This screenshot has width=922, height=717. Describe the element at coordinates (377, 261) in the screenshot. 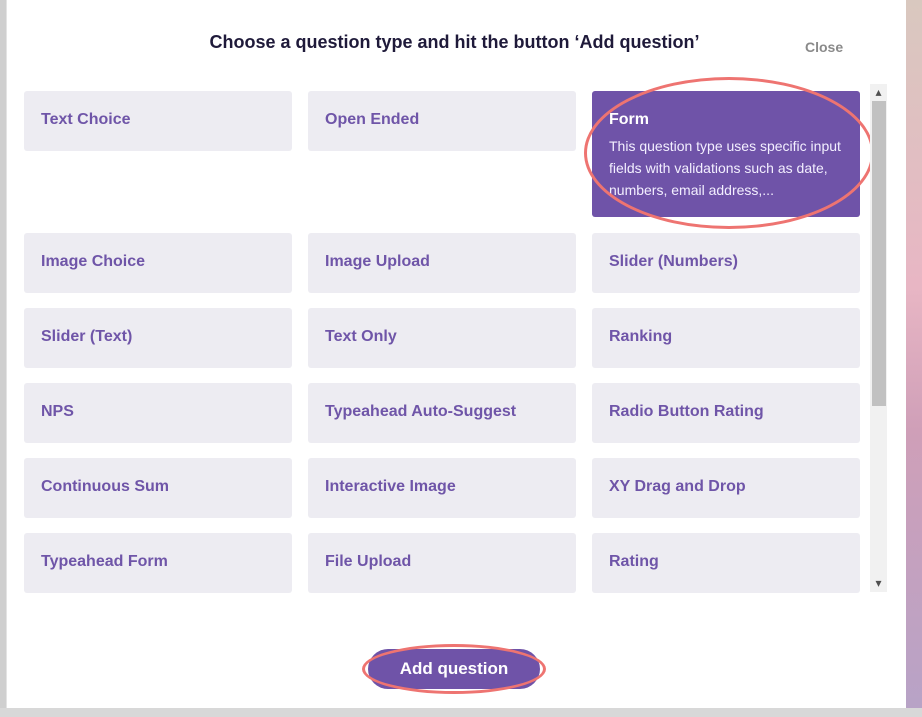

I see `card-label: Image Upload` at that location.